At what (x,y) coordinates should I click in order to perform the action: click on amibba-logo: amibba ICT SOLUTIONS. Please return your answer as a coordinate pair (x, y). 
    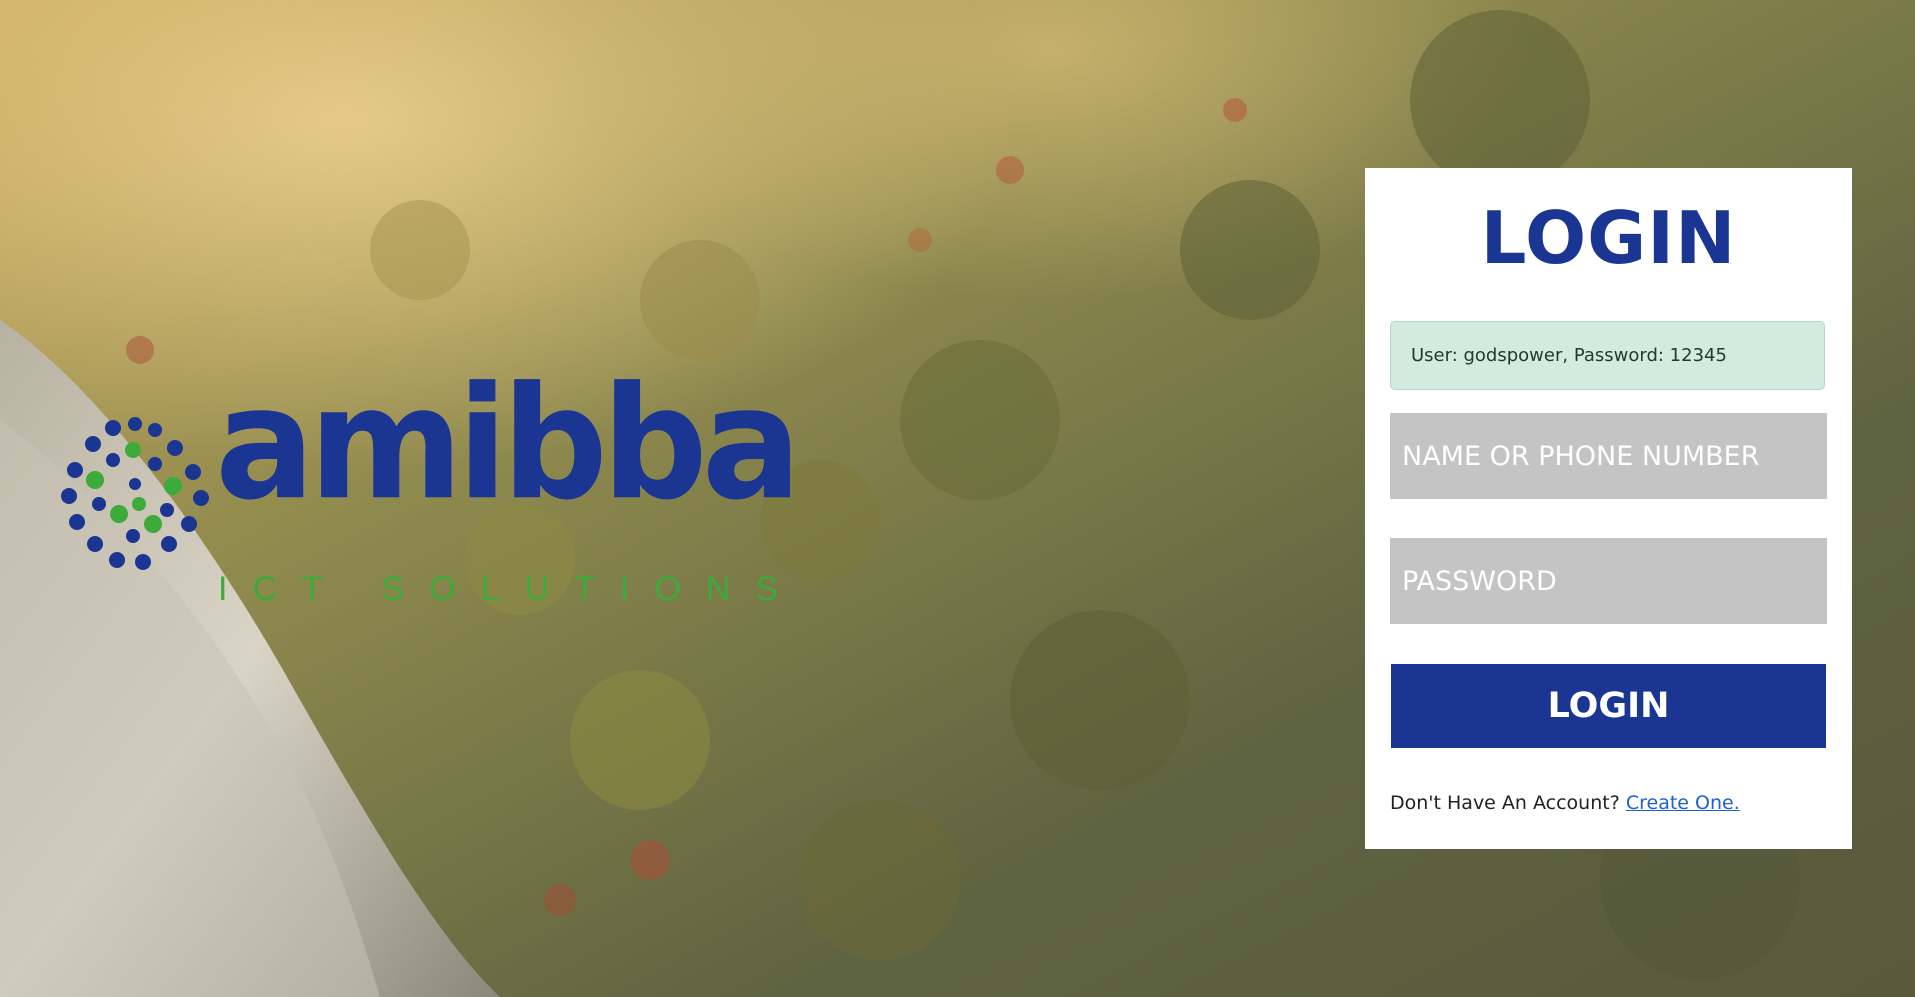
    Looking at the image, I should click on (428, 488).